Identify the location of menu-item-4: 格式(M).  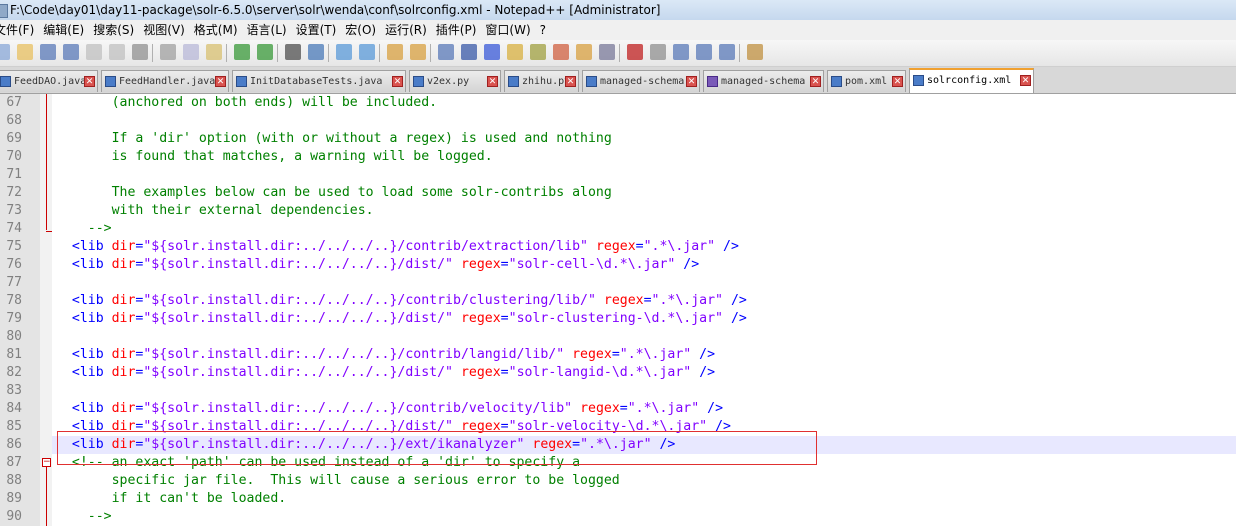
(216, 30).